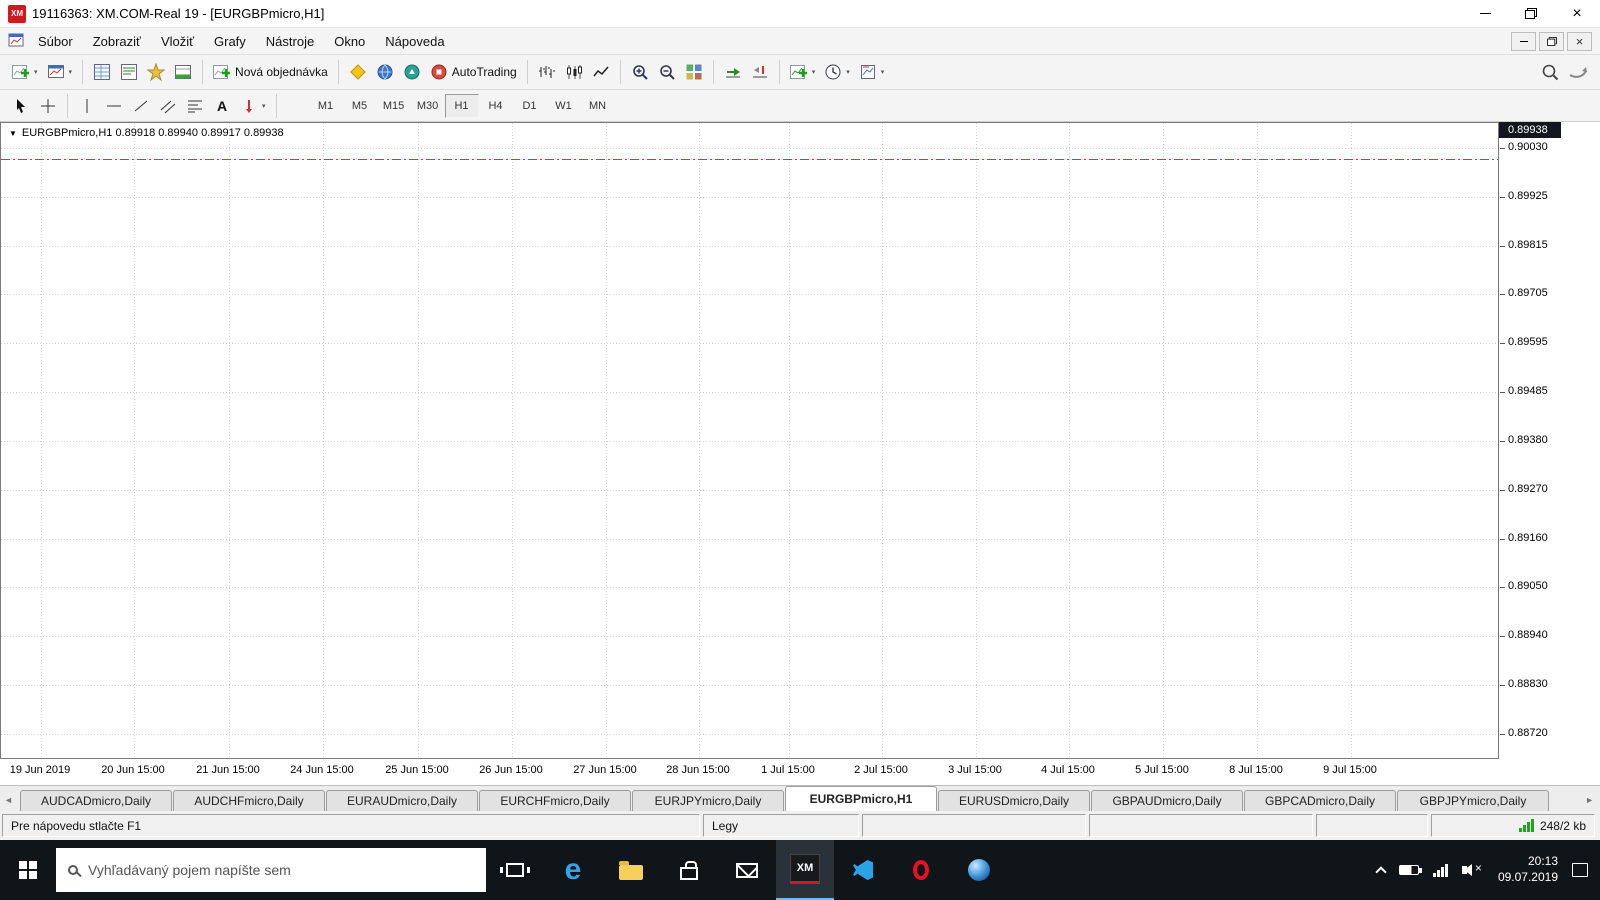 This screenshot has height=900, width=1600. What do you see at coordinates (496, 106) in the screenshot?
I see `timeframe-h4: H4` at bounding box center [496, 106].